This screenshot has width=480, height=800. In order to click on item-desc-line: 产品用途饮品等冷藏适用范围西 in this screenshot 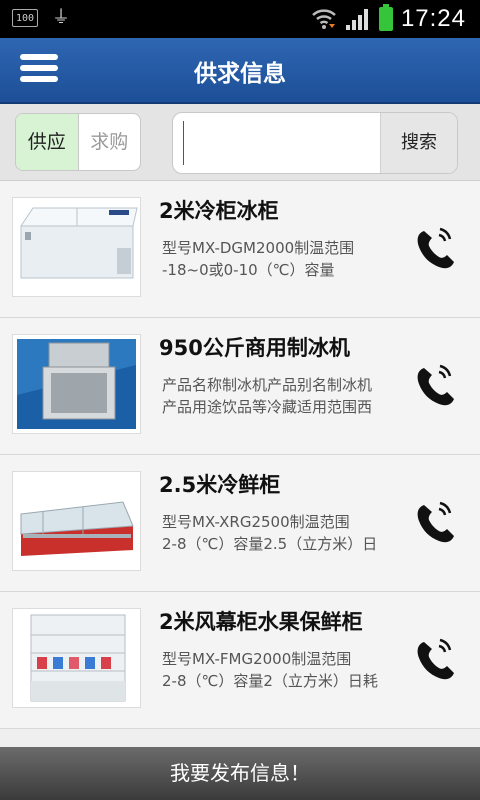, I will do `click(267, 407)`.